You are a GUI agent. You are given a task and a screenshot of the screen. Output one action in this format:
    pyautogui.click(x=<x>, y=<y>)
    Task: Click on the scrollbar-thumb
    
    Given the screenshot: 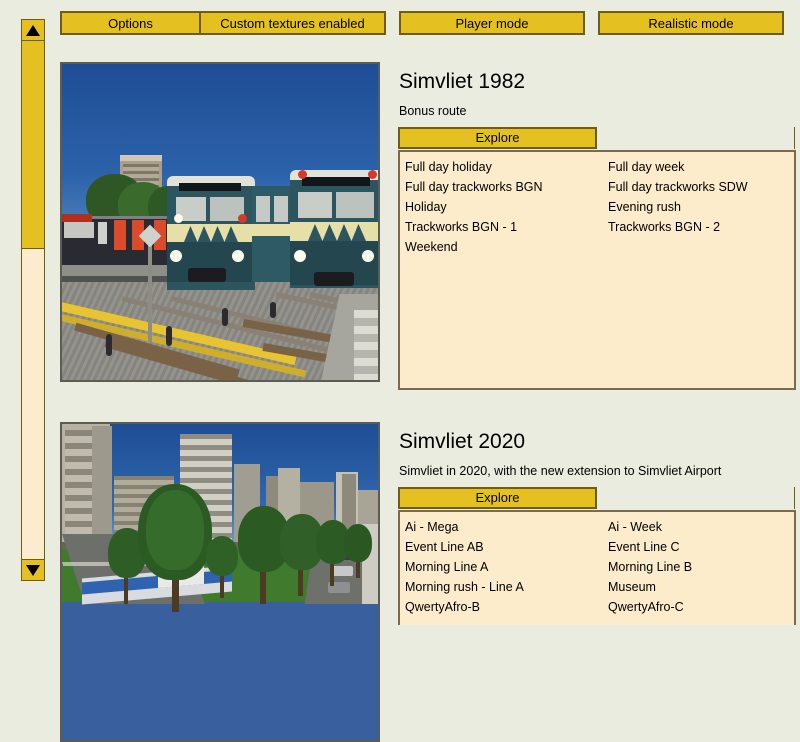 What is the action you would take?
    pyautogui.click(x=33, y=145)
    